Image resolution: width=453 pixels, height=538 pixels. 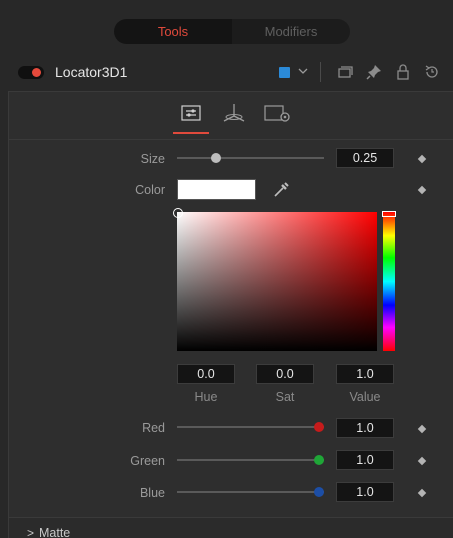 What do you see at coordinates (275, 279) in the screenshot?
I see `saturation-value-field` at bounding box center [275, 279].